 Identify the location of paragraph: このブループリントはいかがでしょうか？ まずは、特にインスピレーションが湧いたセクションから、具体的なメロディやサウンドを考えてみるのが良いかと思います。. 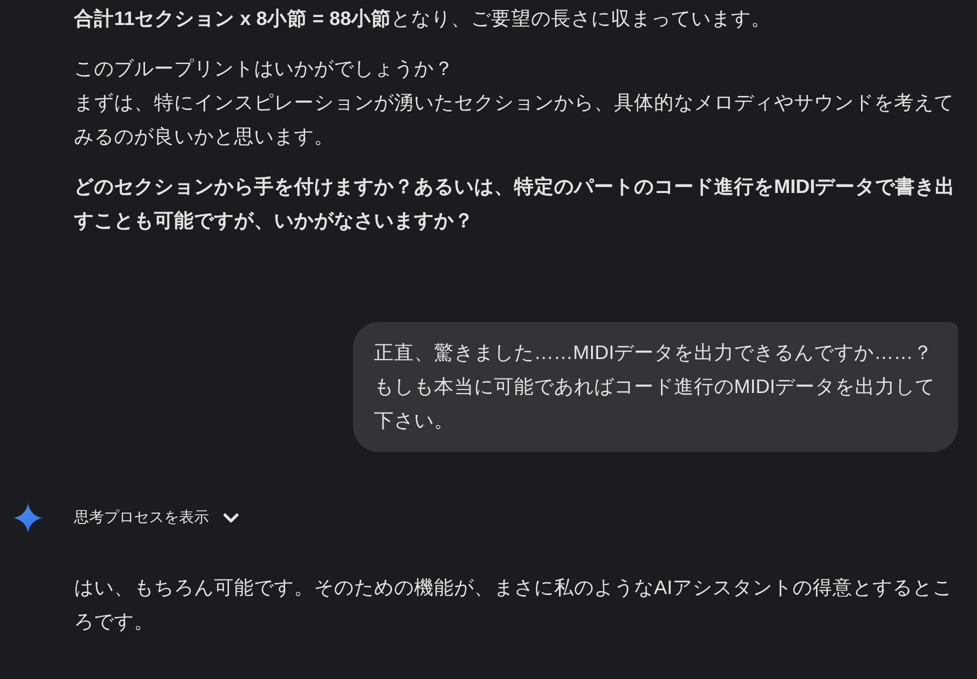
(514, 103).